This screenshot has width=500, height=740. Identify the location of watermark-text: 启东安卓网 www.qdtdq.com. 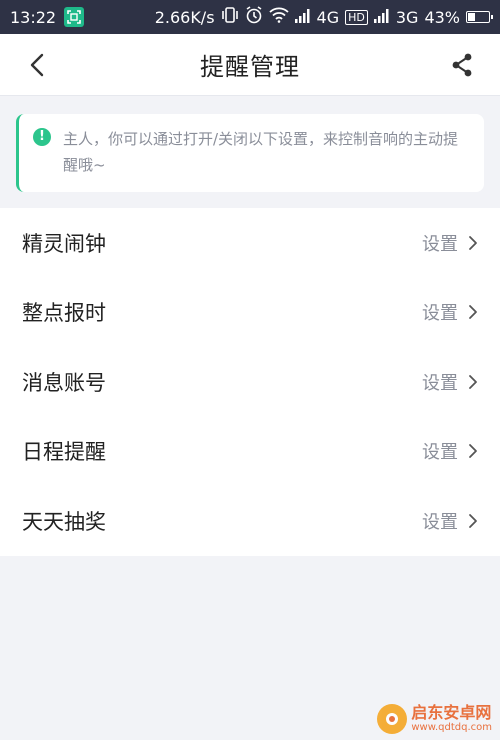
(451, 719).